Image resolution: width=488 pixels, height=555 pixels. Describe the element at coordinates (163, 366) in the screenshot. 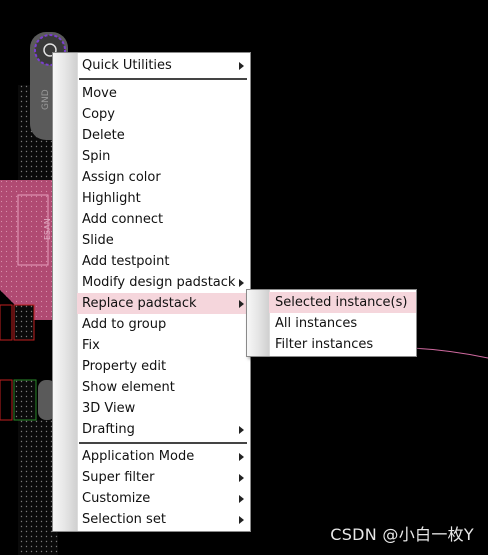

I see `menu-item-property-edit: Property edit` at that location.